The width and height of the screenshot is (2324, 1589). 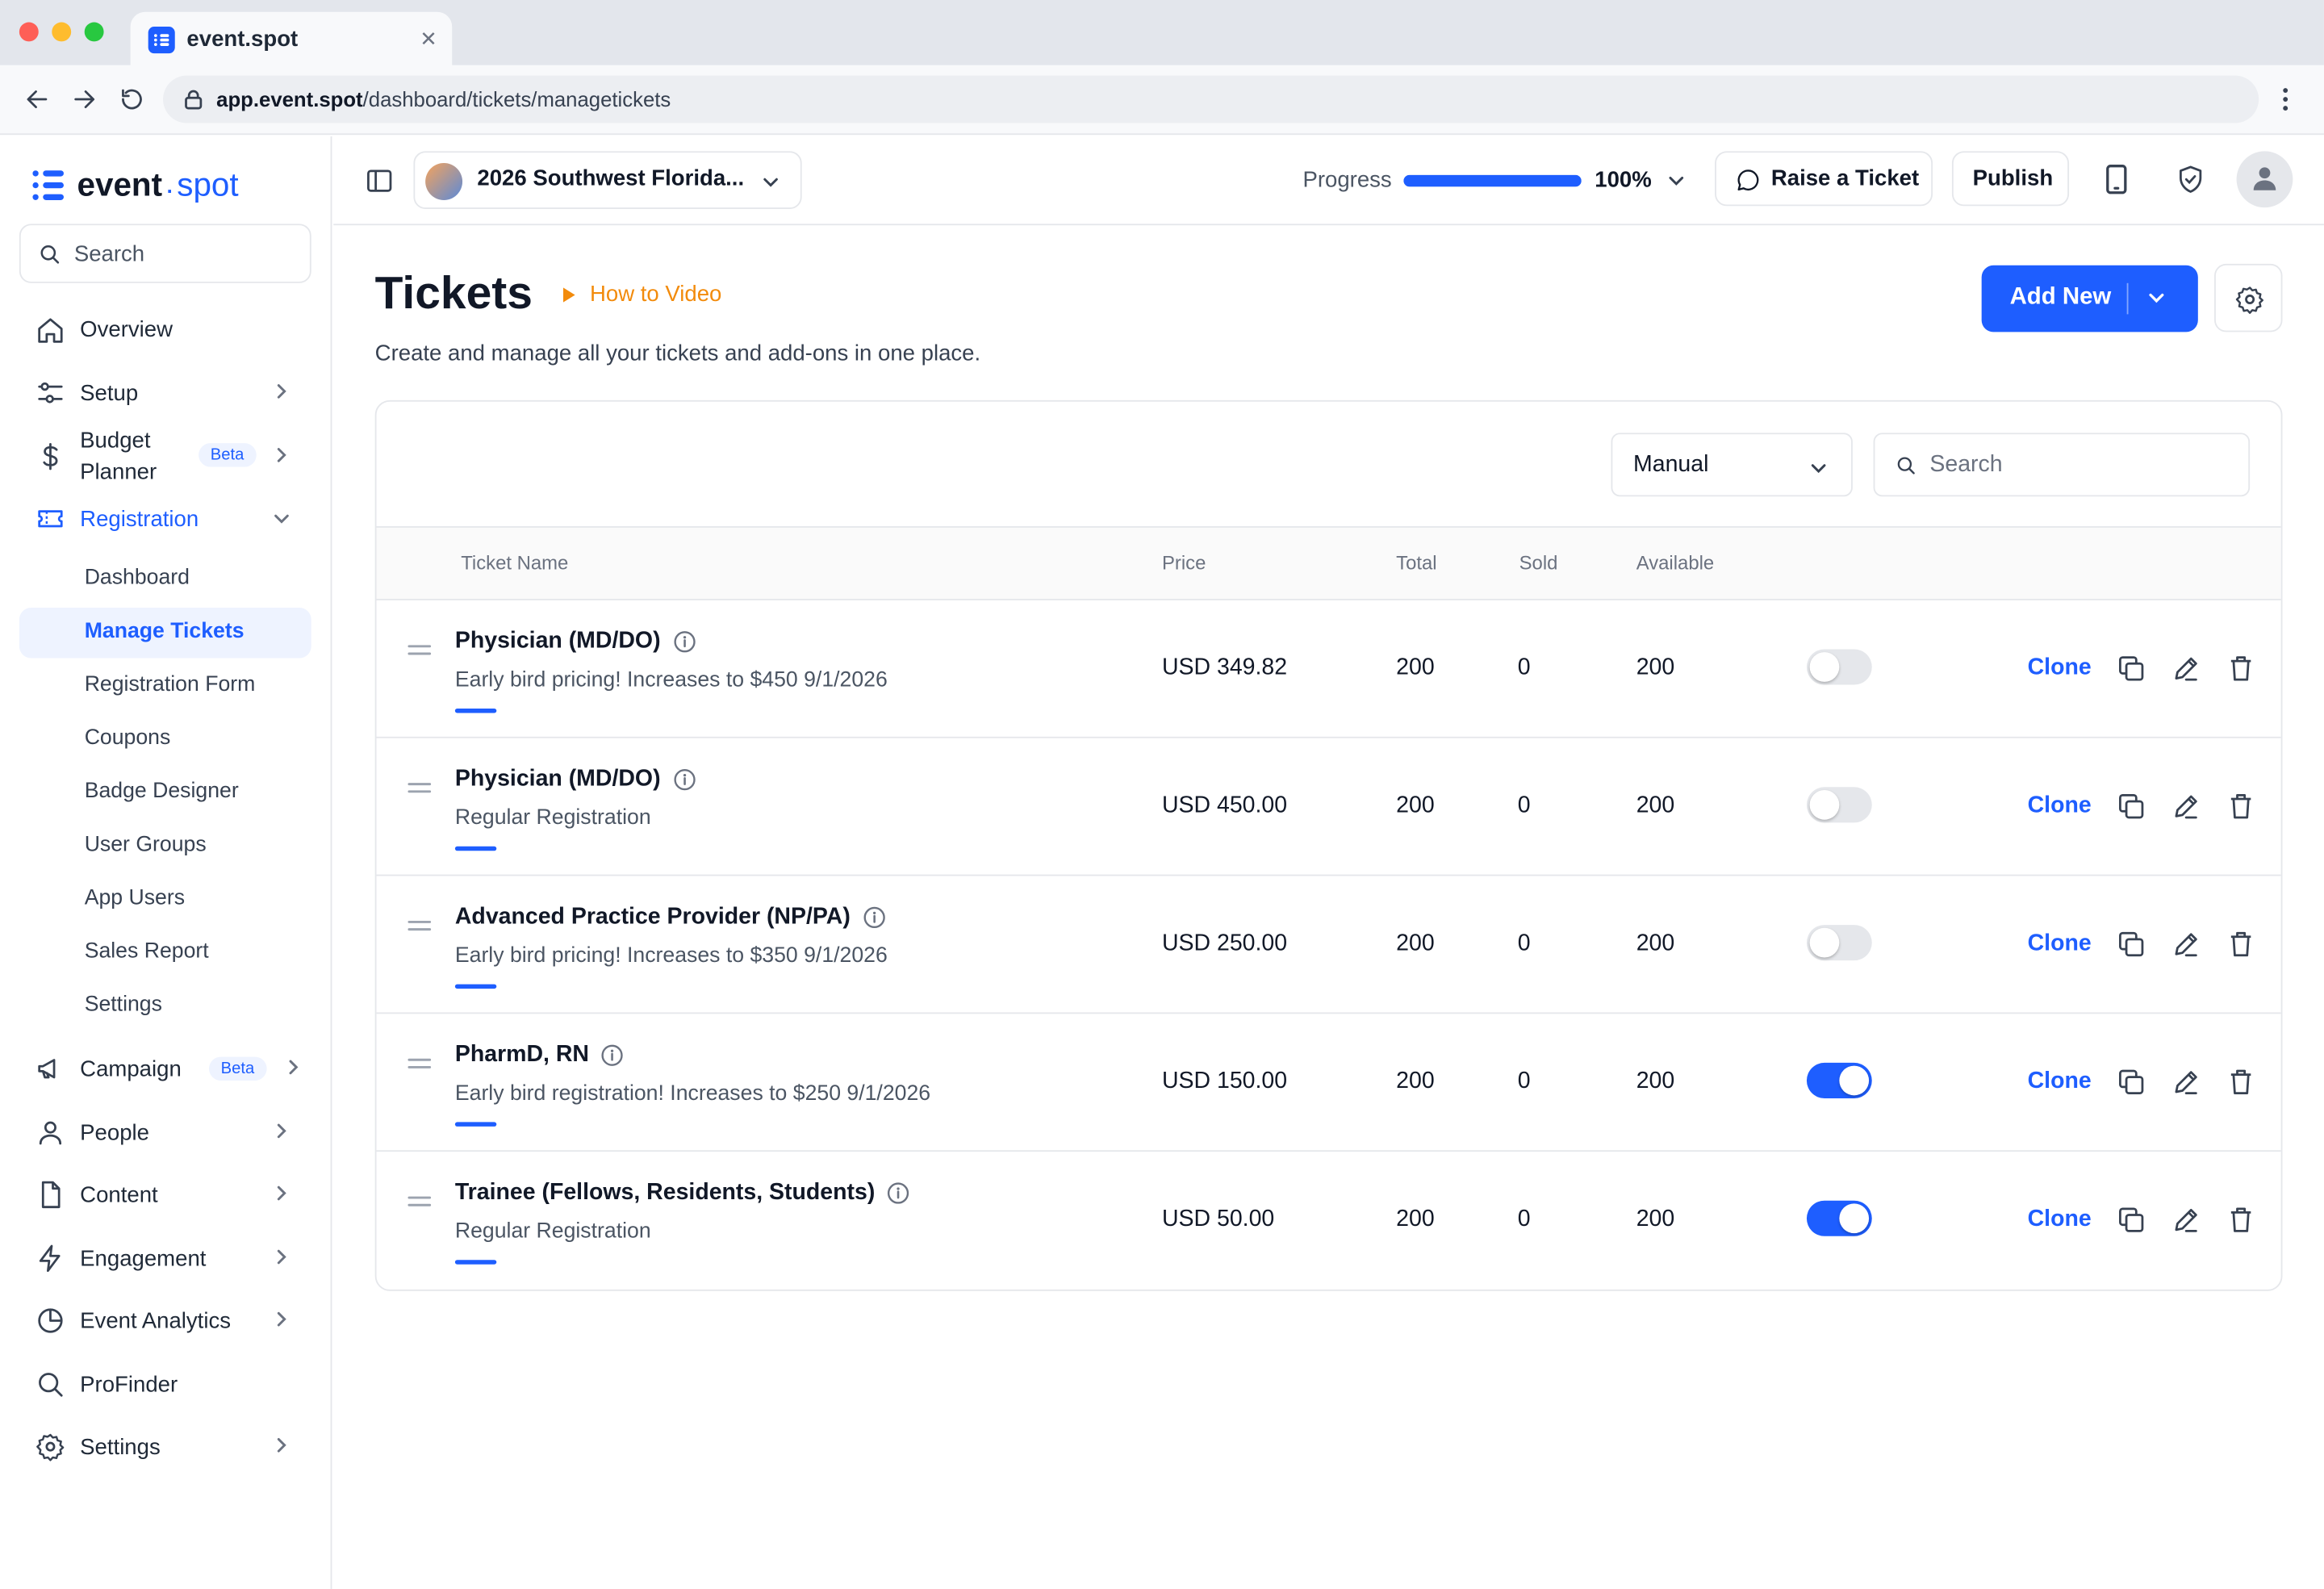 I want to click on sidebar-subitem-manage-tickets: Manage Tickets, so click(x=165, y=633).